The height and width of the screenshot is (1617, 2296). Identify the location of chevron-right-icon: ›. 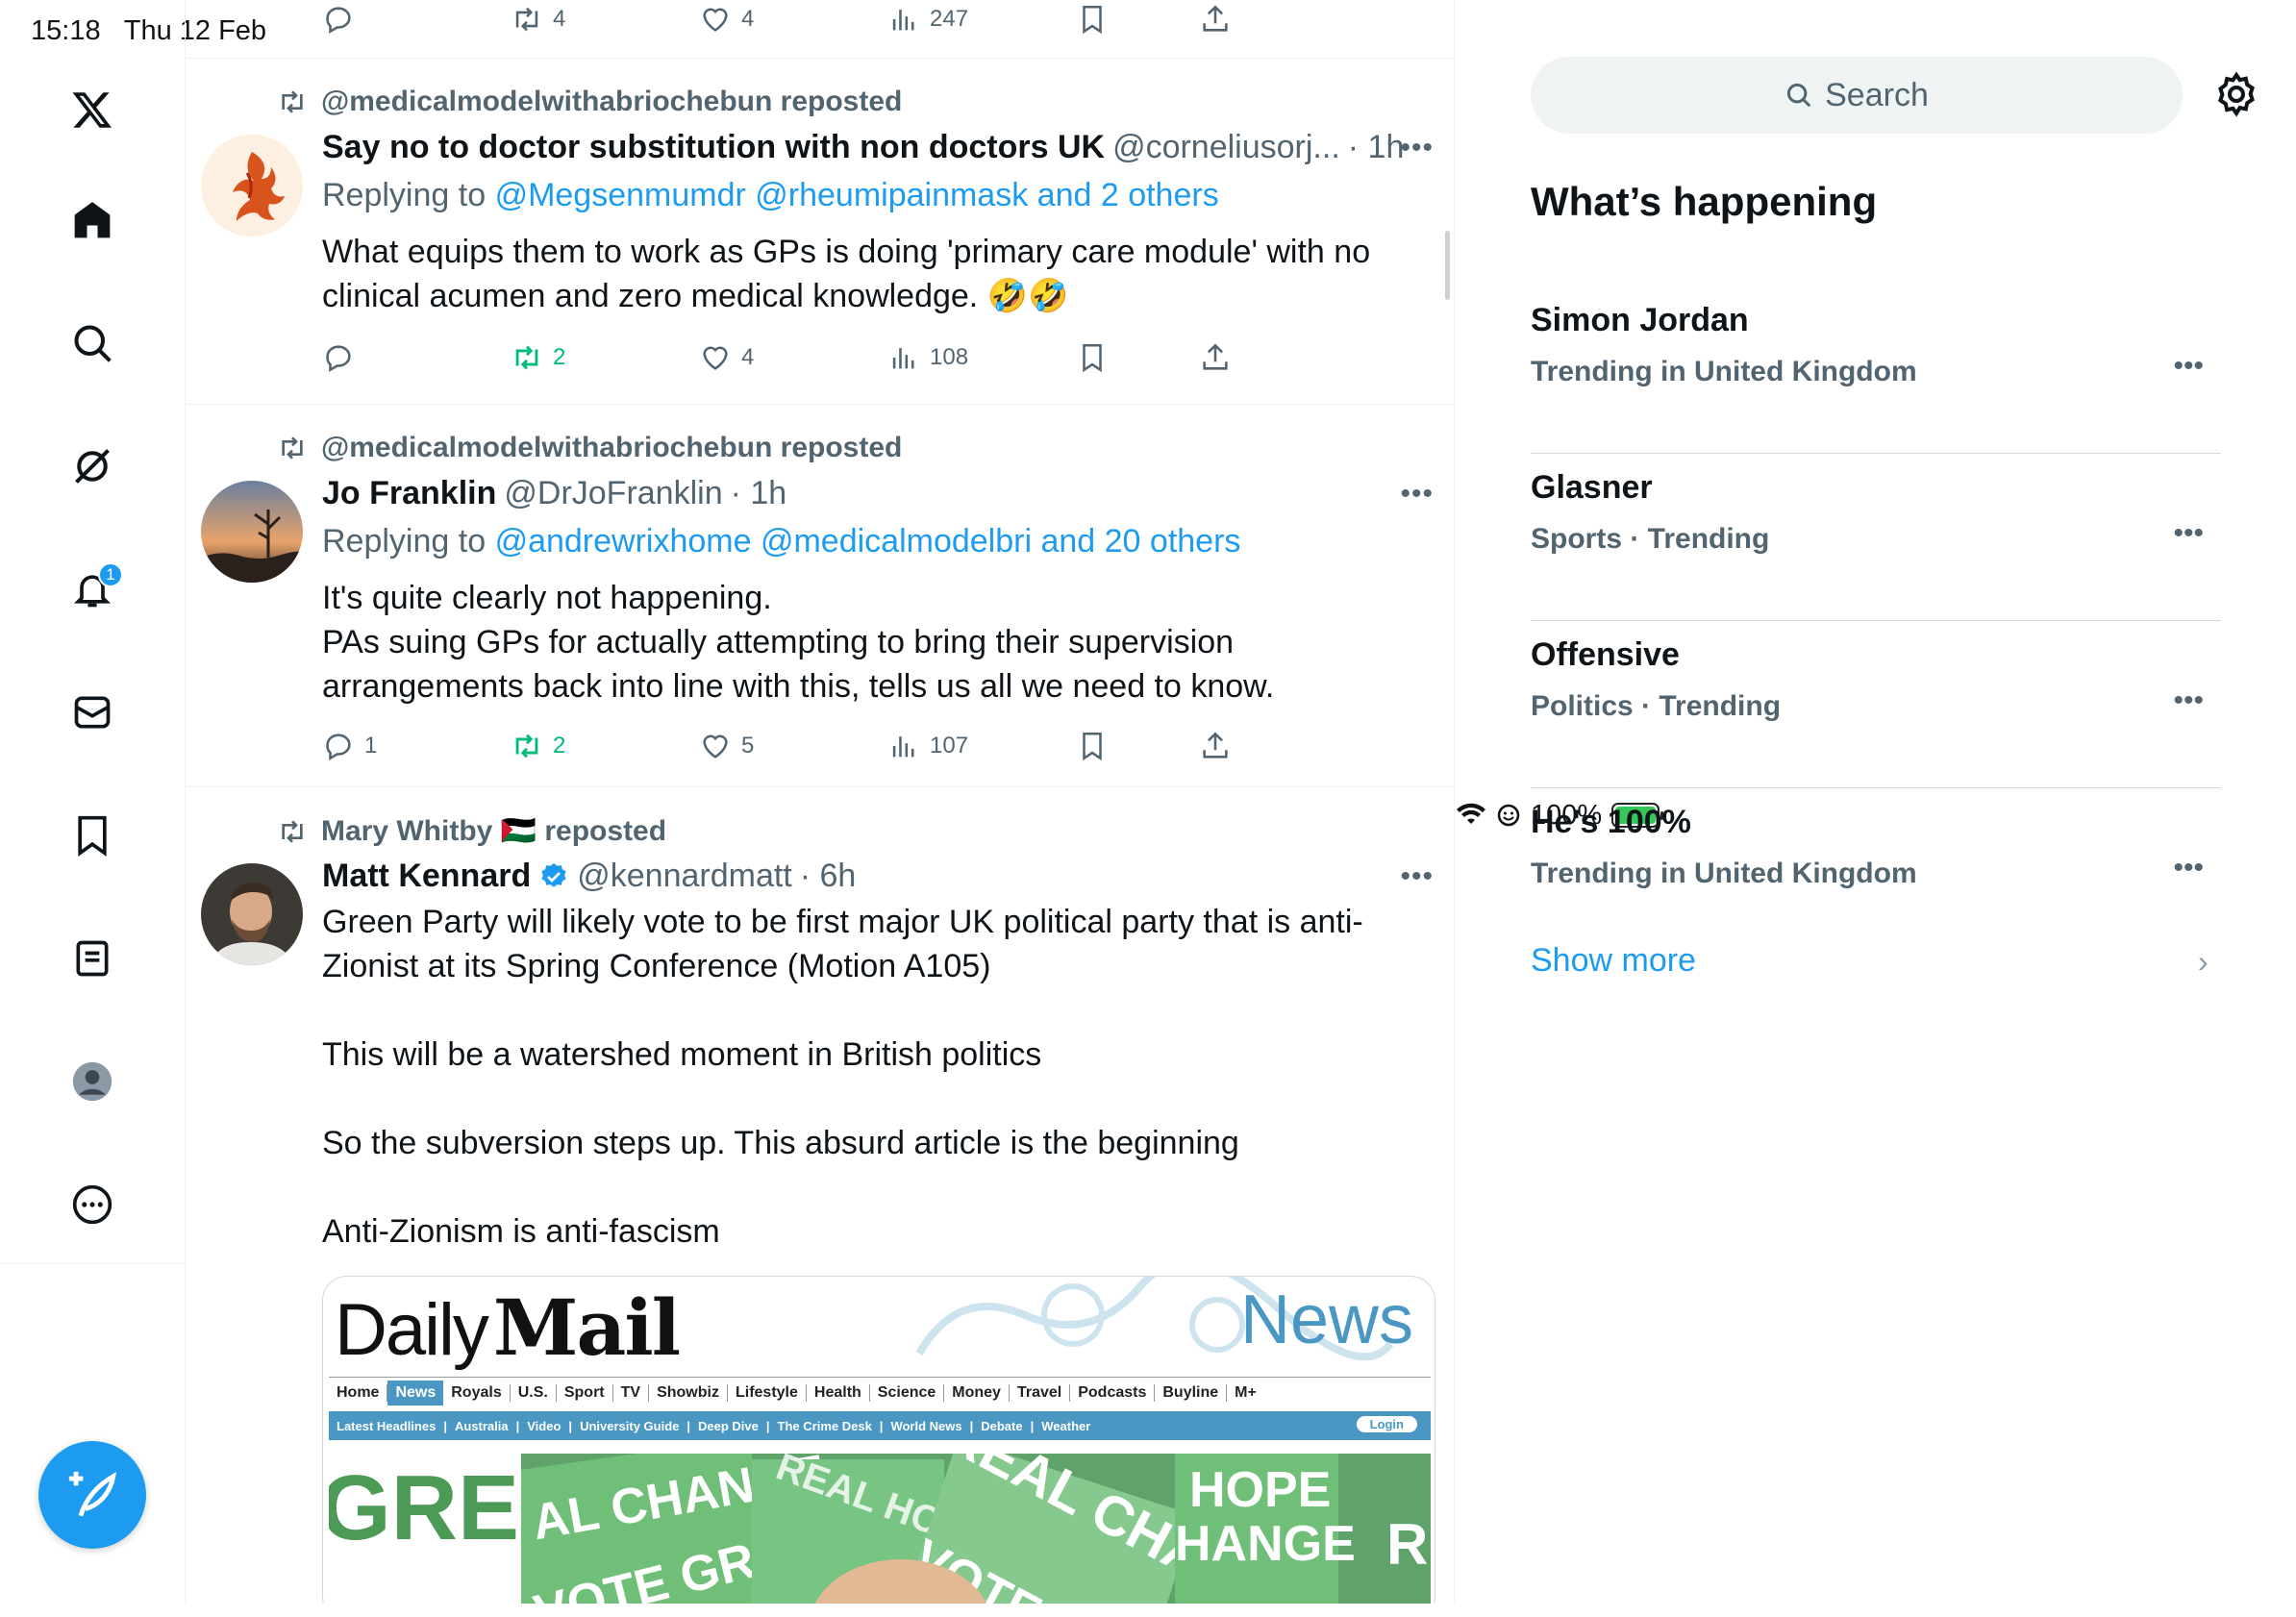
(2203, 961).